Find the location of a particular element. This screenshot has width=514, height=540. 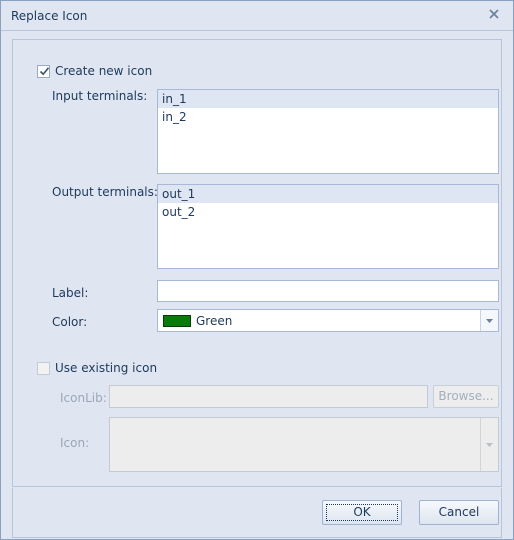

iconlib-input is located at coordinates (268, 396).